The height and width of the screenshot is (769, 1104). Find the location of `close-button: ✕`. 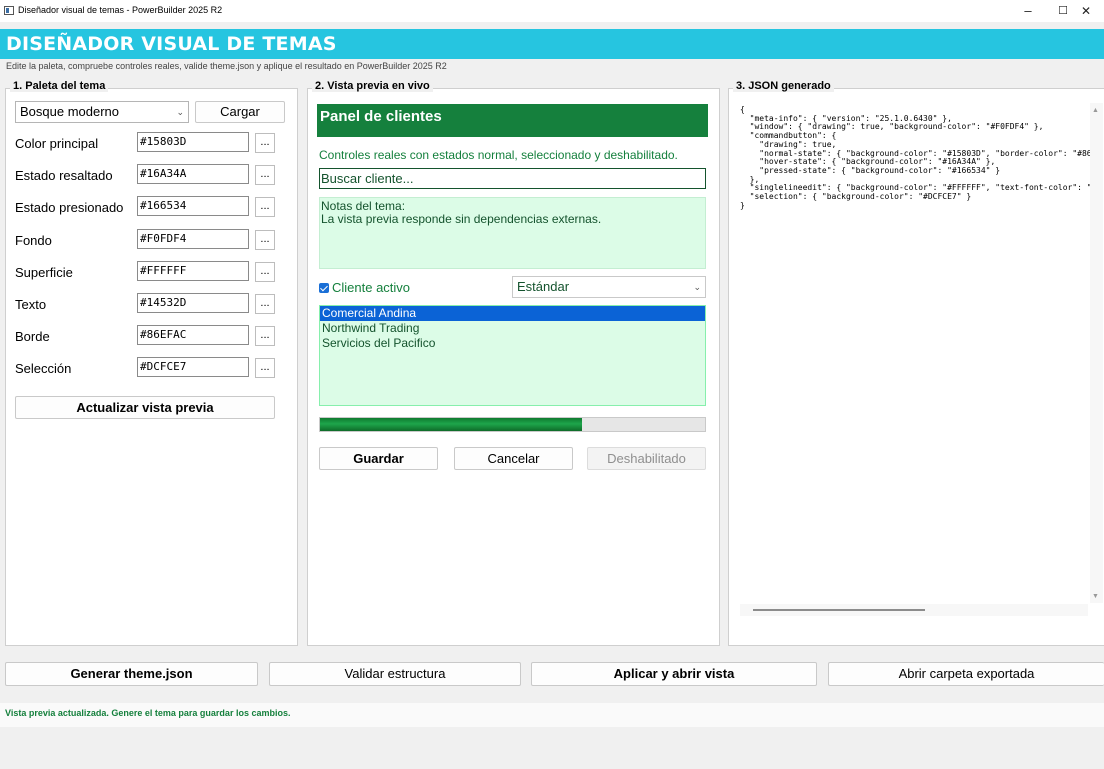

close-button: ✕ is located at coordinates (1086, 11).